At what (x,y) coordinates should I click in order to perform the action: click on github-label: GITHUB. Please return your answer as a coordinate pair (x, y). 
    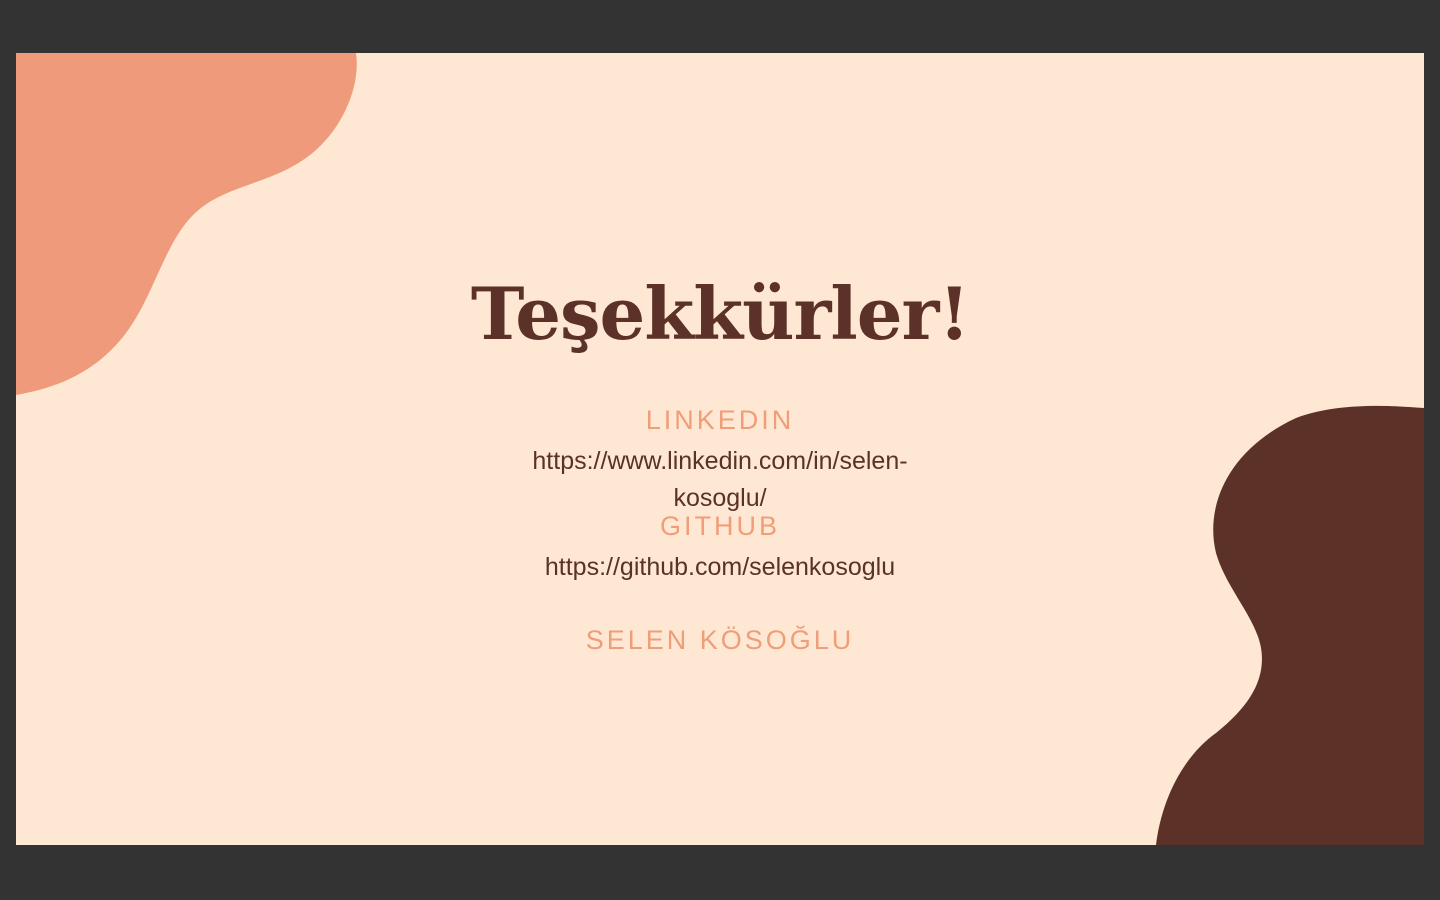
    Looking at the image, I should click on (719, 526).